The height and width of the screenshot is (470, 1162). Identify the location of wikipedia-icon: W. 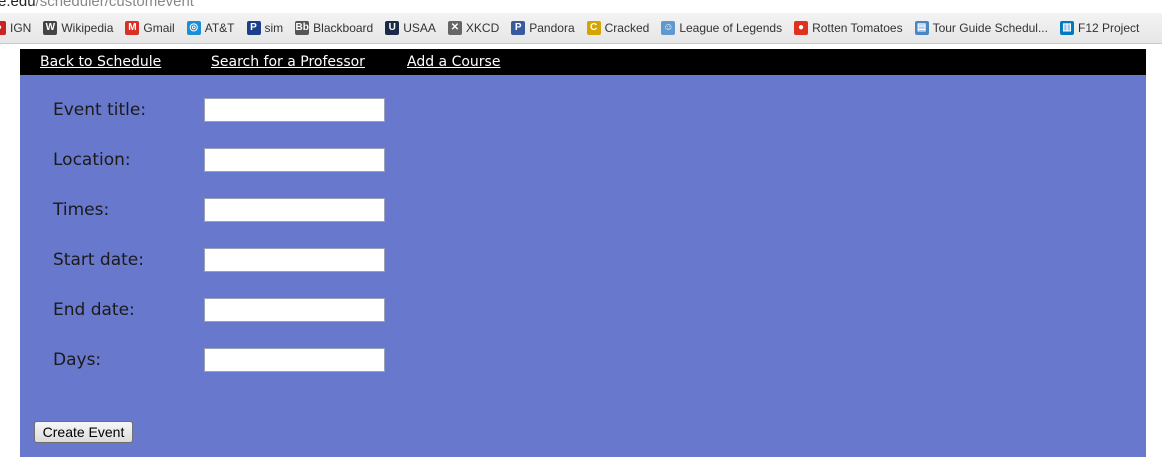
(50, 28).